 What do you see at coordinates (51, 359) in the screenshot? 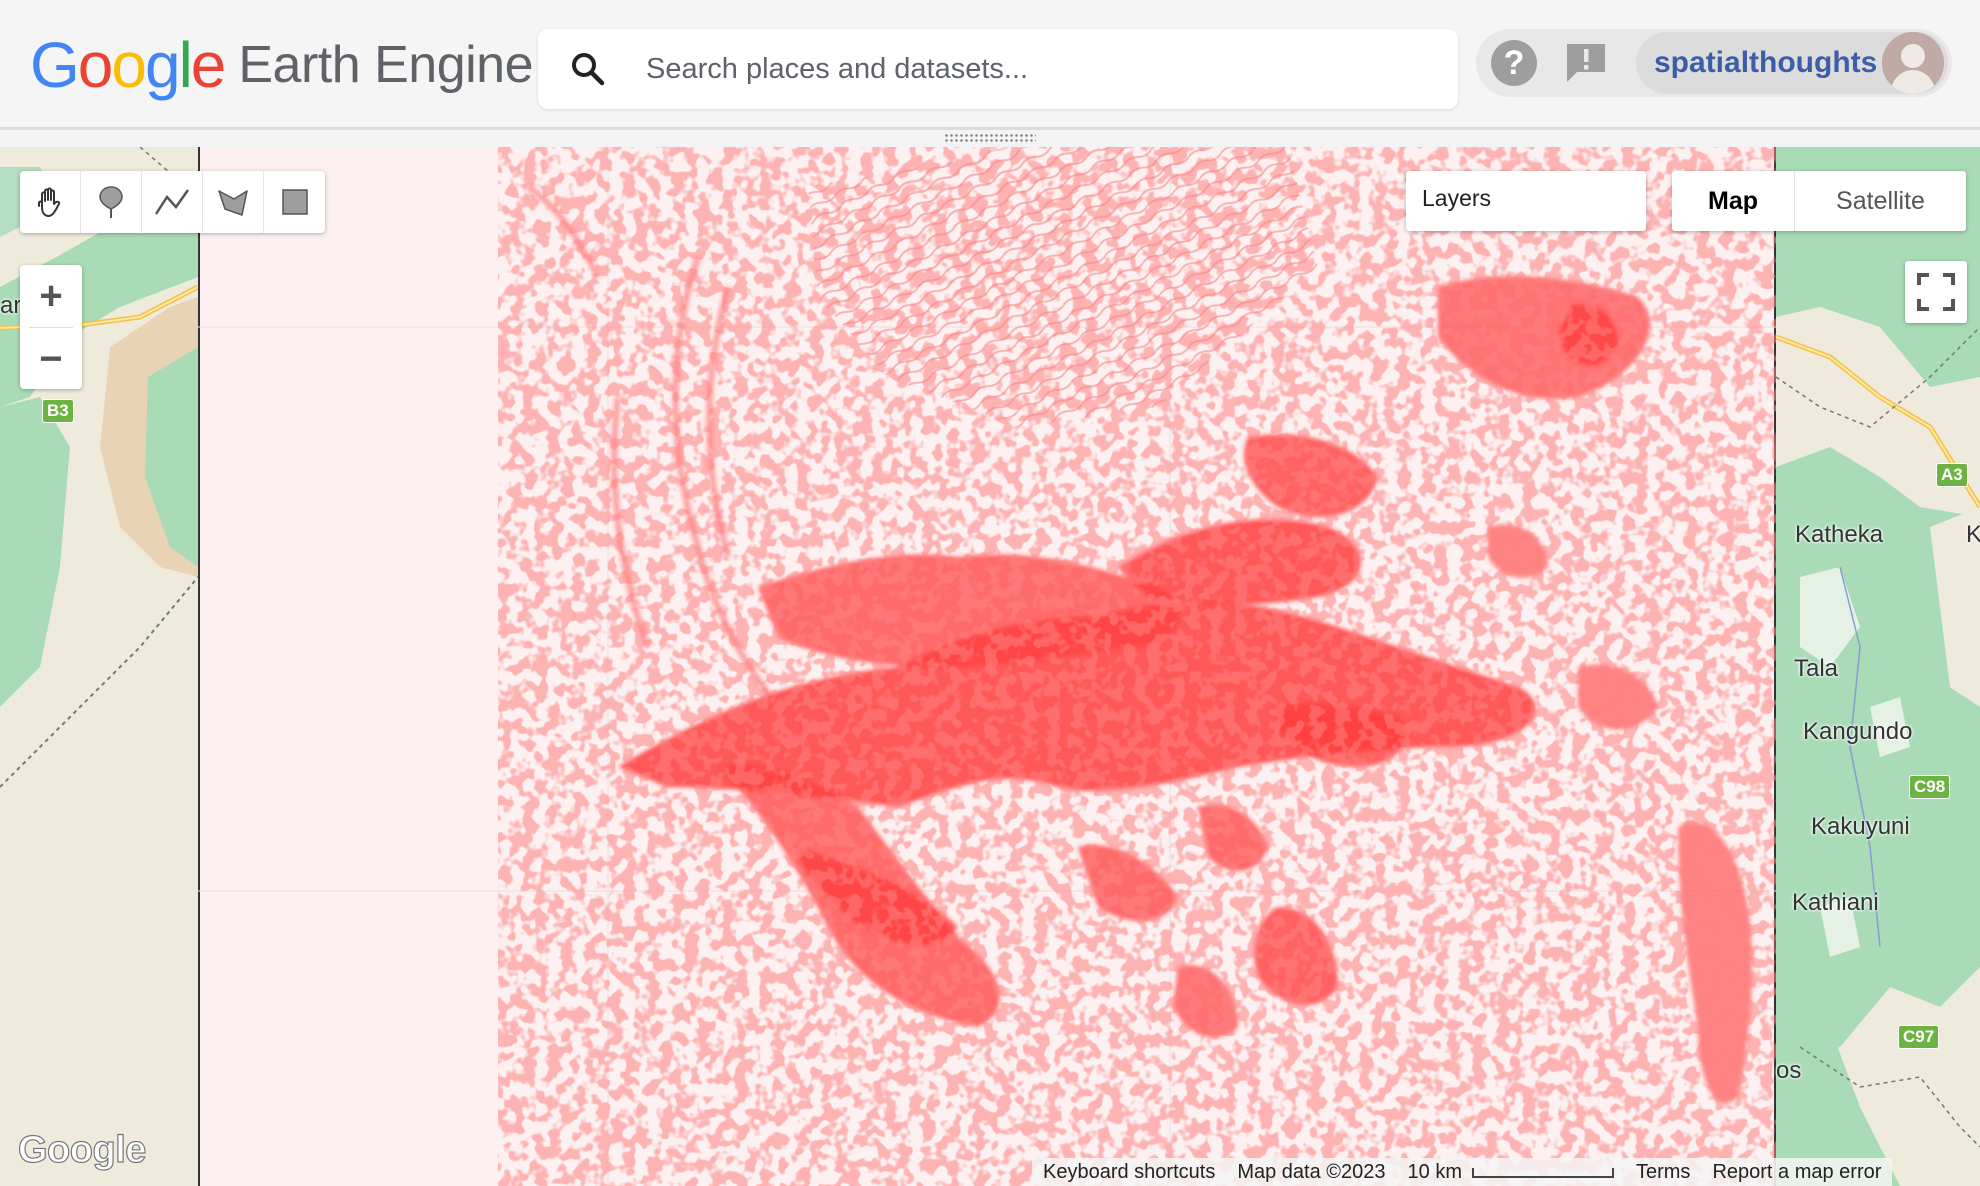
I see `zoom-out-button: −` at bounding box center [51, 359].